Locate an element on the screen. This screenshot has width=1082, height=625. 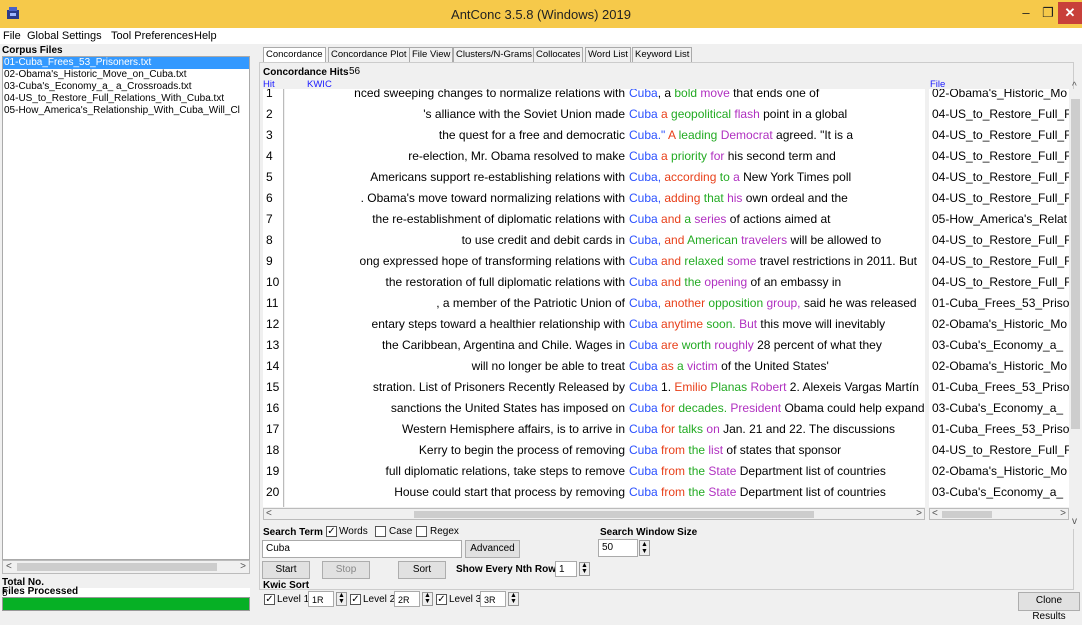
regex-checkbox is located at coordinates (421, 531).